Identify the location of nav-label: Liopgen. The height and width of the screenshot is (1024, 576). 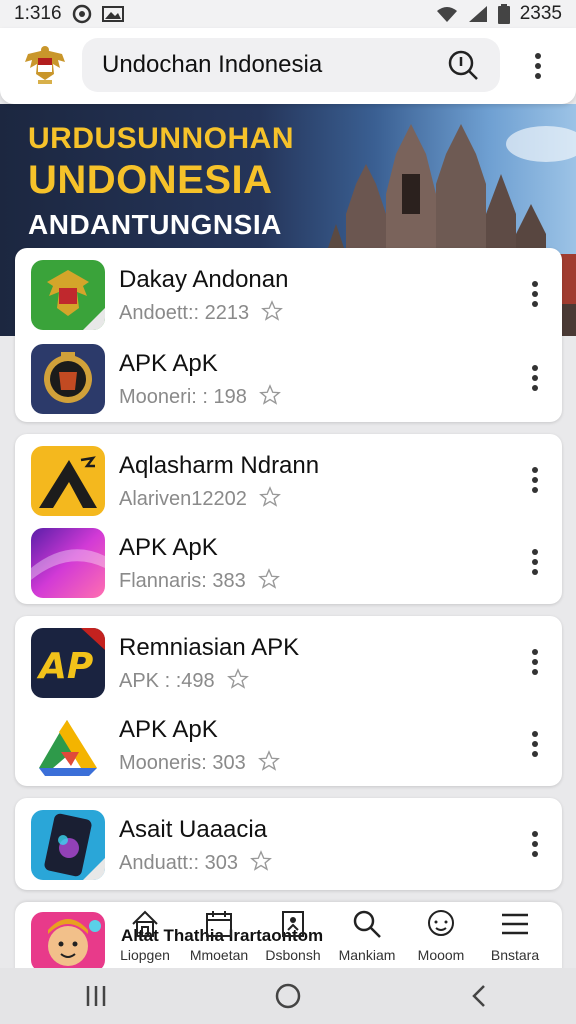
(145, 955).